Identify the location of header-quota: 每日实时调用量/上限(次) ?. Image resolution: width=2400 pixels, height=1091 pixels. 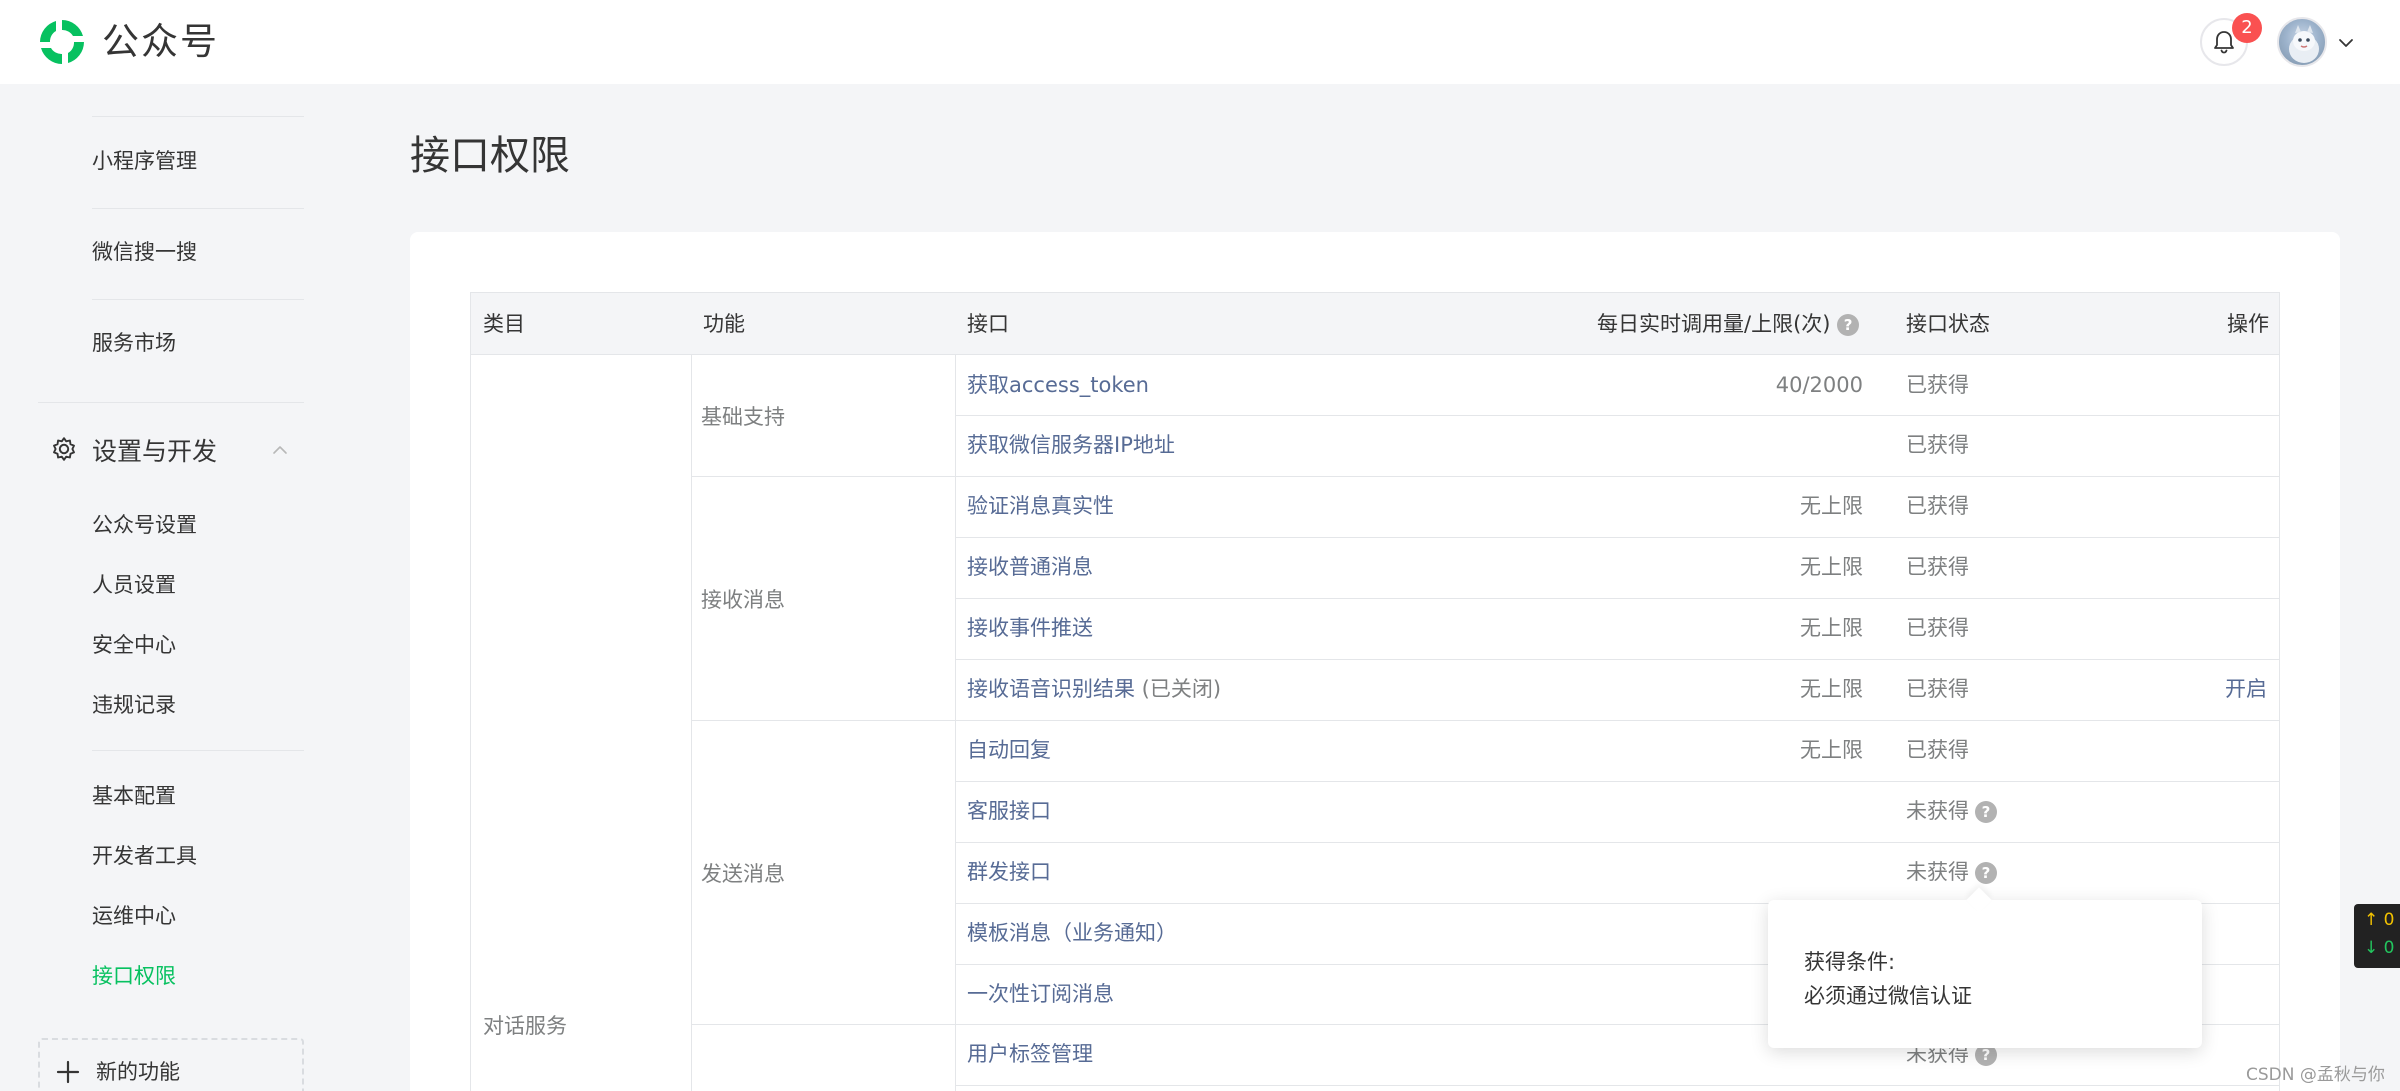
(1728, 324).